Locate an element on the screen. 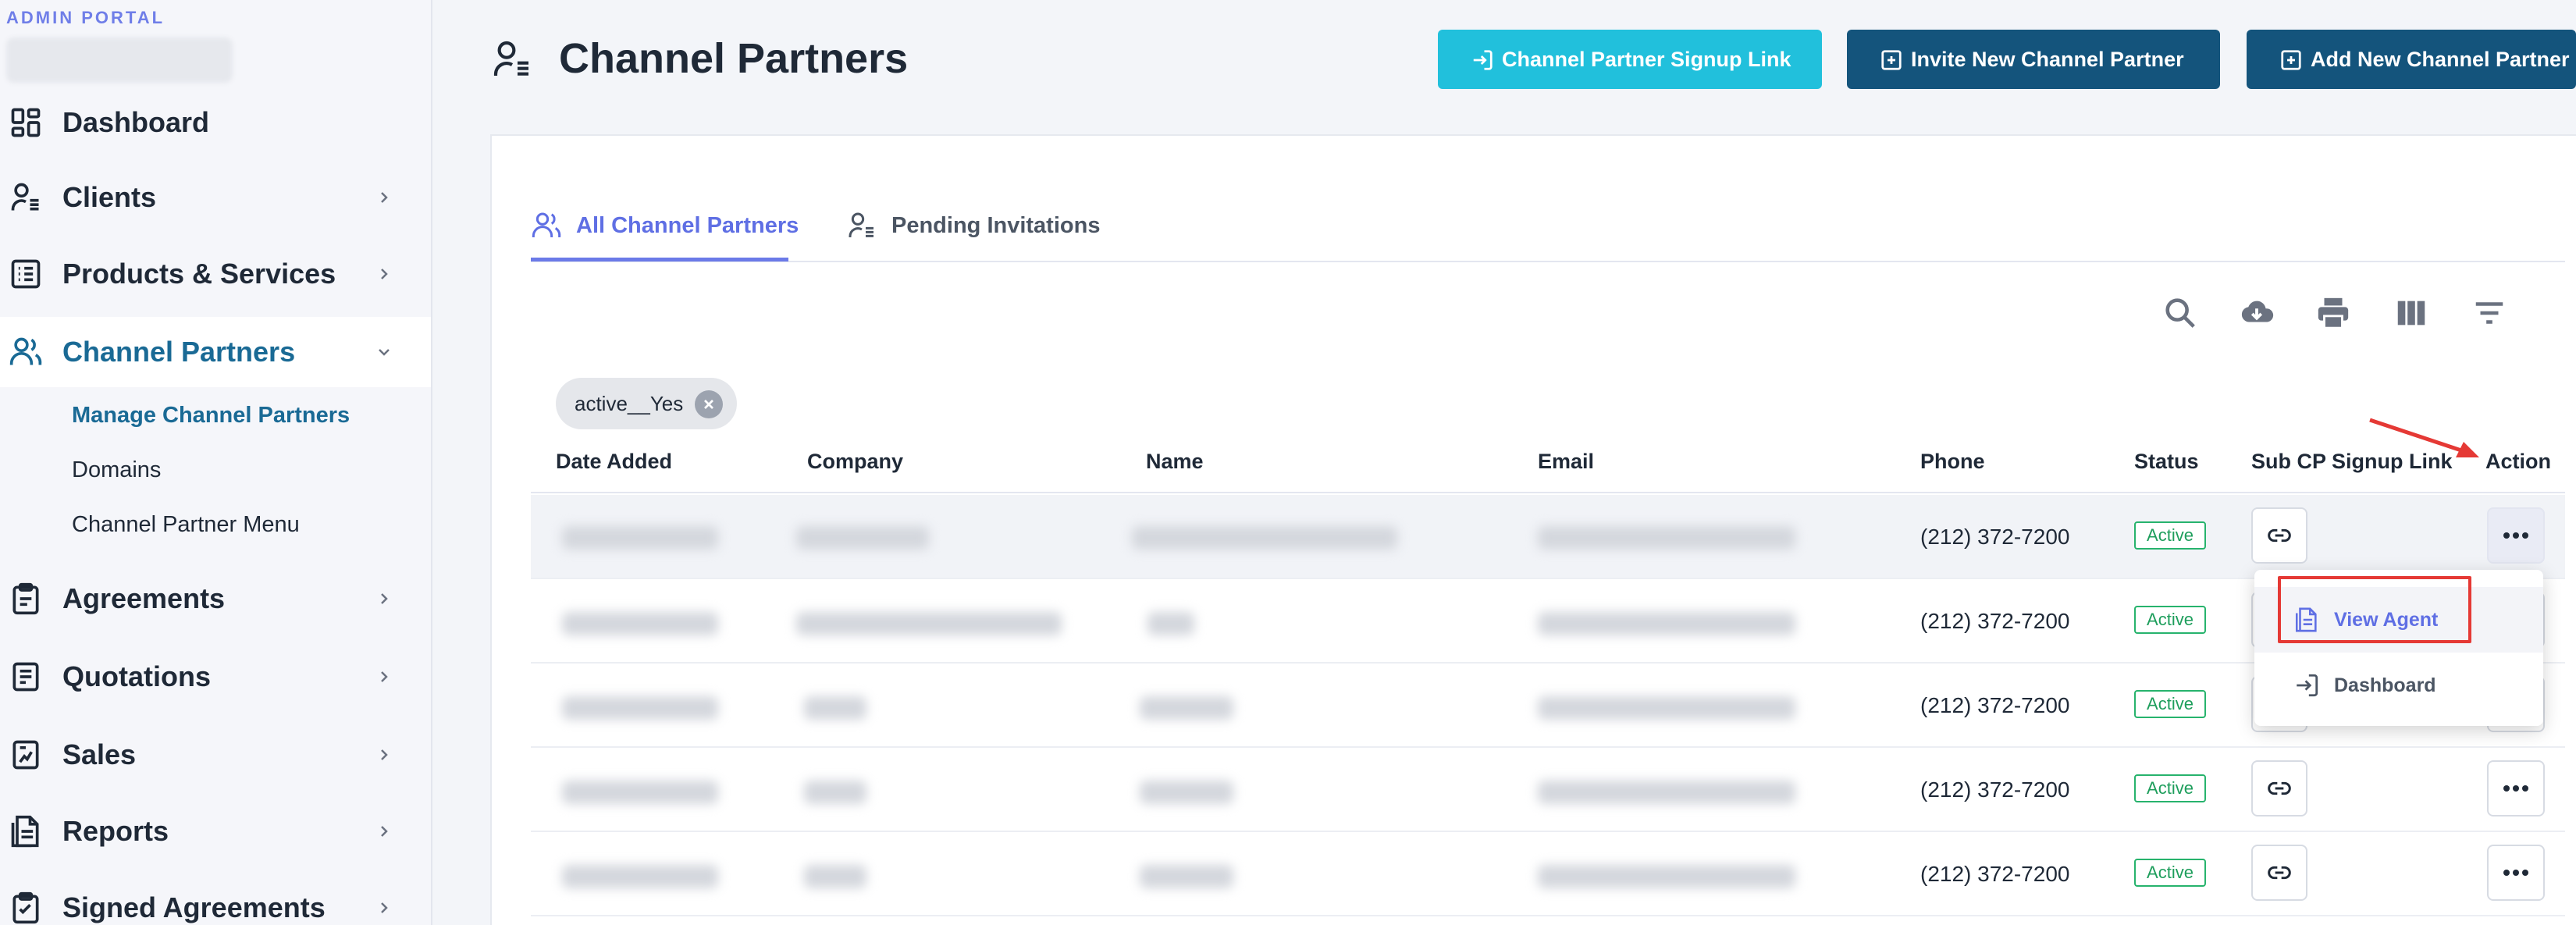  list-icon is located at coordinates (26, 274).